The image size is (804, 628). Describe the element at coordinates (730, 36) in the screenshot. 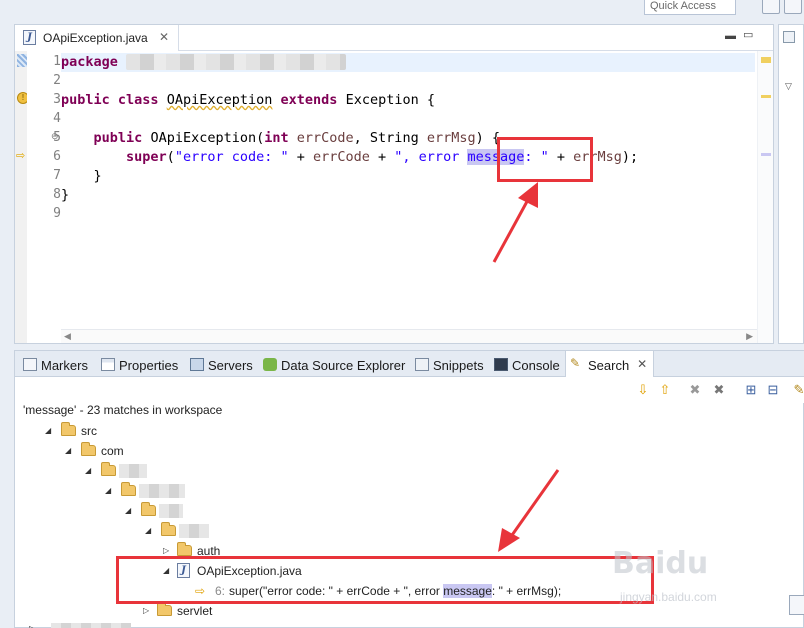

I see `minimize-icon: ▬` at that location.